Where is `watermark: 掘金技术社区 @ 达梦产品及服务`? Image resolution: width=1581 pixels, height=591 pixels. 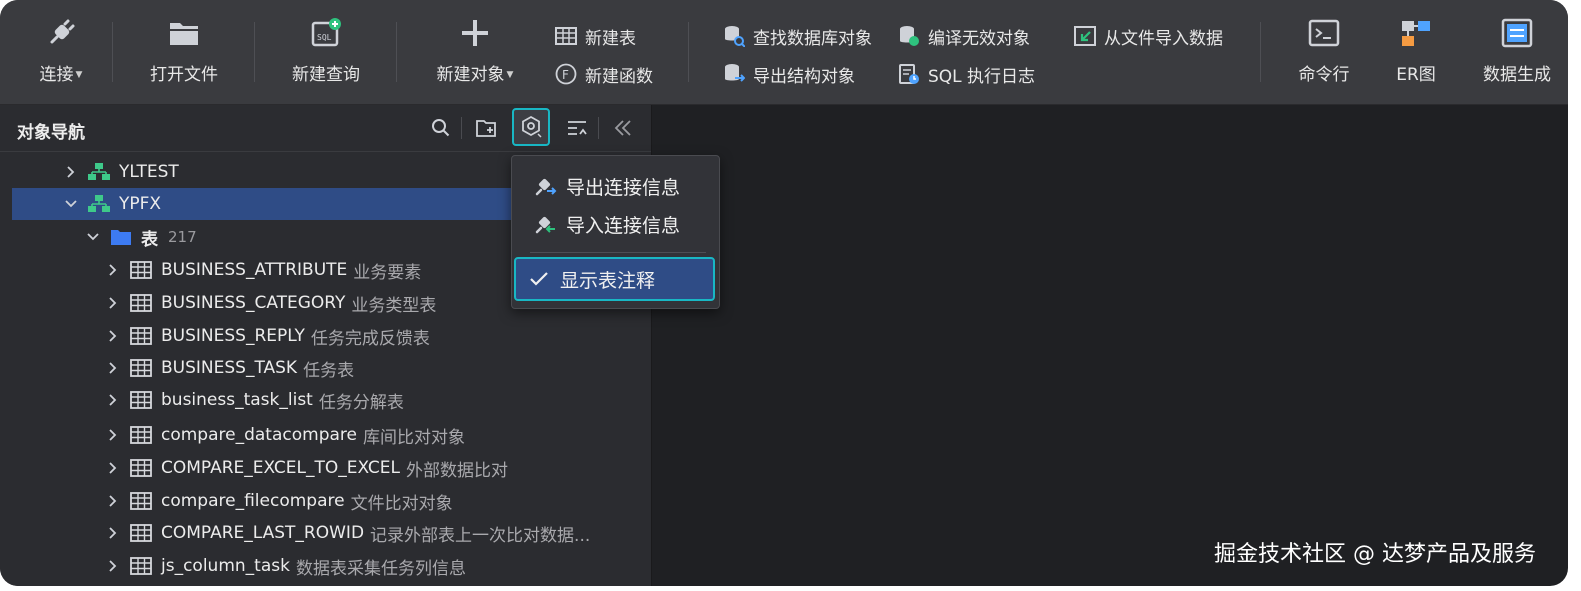 watermark: 掘金技术社区 @ 达梦产品及服务 is located at coordinates (1375, 554).